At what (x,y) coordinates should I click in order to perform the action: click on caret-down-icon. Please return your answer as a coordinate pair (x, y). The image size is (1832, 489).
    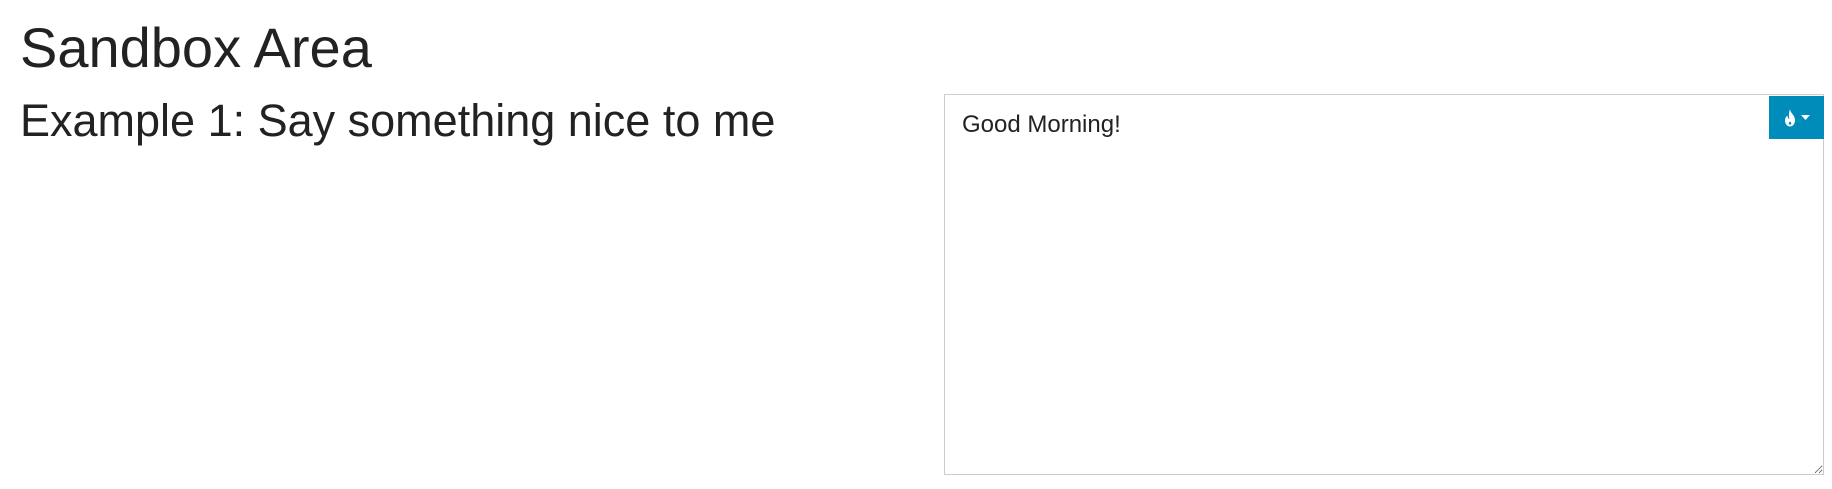
    Looking at the image, I should click on (1805, 117).